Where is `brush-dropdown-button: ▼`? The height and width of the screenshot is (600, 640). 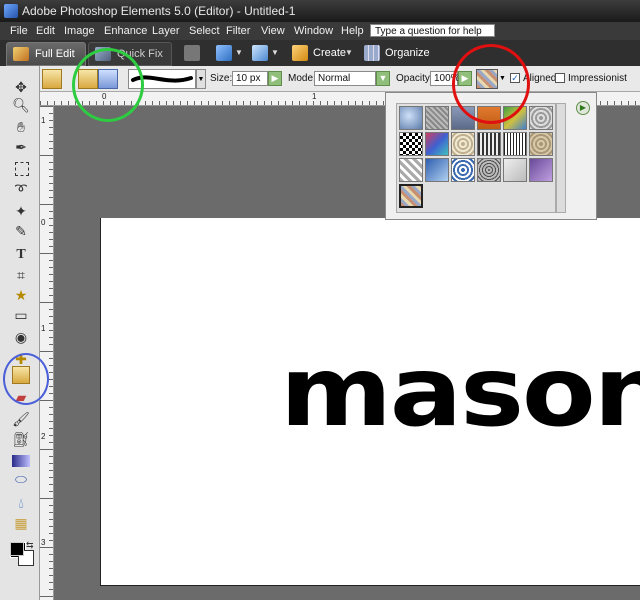
brush-dropdown-button: ▼ is located at coordinates (201, 79).